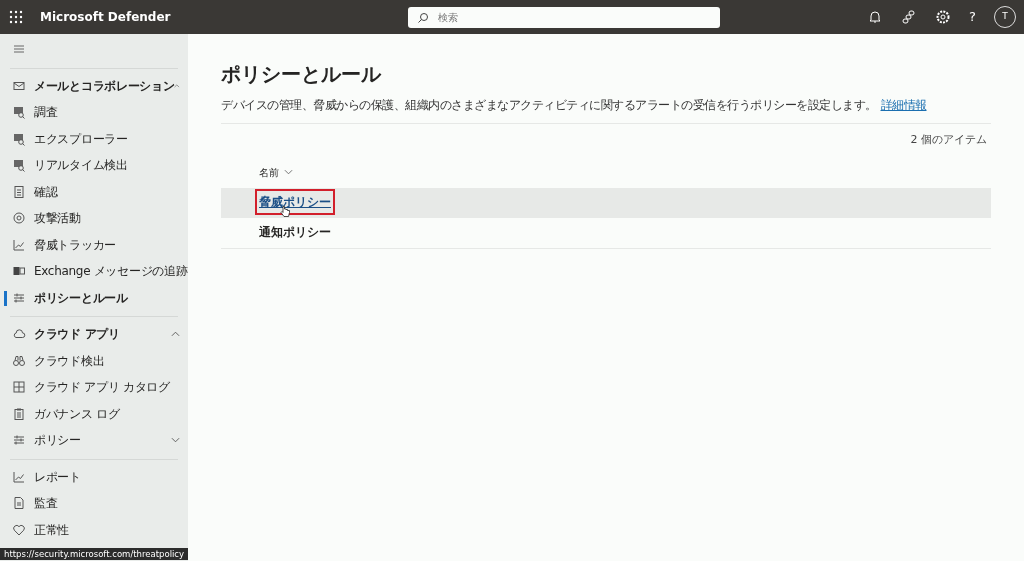  Describe the element at coordinates (77, 334) in the screenshot. I see `collapse-section-header: クラウド アプリ` at that location.